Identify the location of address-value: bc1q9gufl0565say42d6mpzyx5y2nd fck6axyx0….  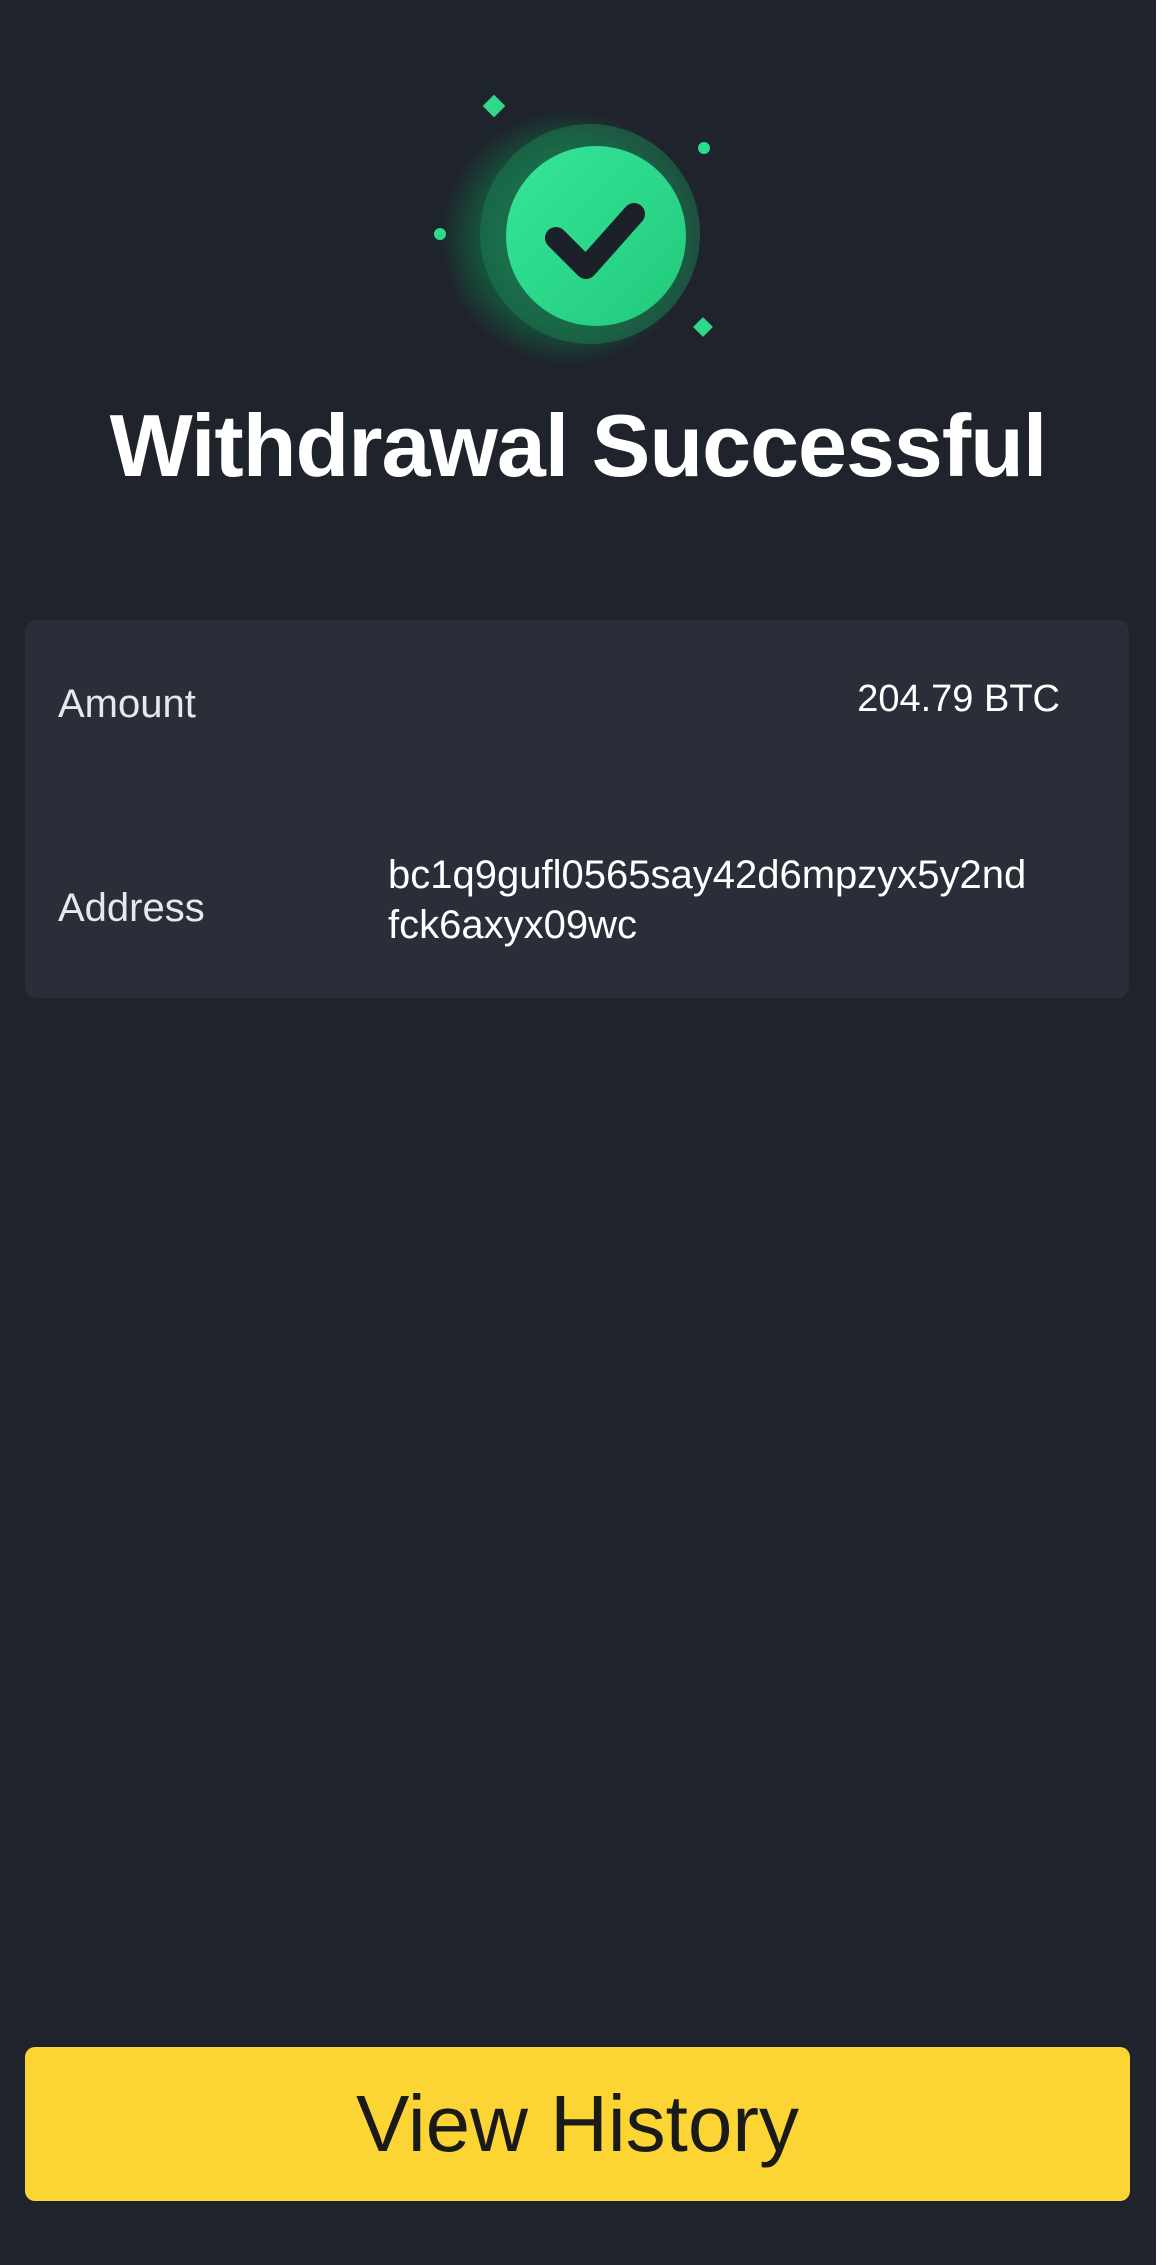
(748, 900).